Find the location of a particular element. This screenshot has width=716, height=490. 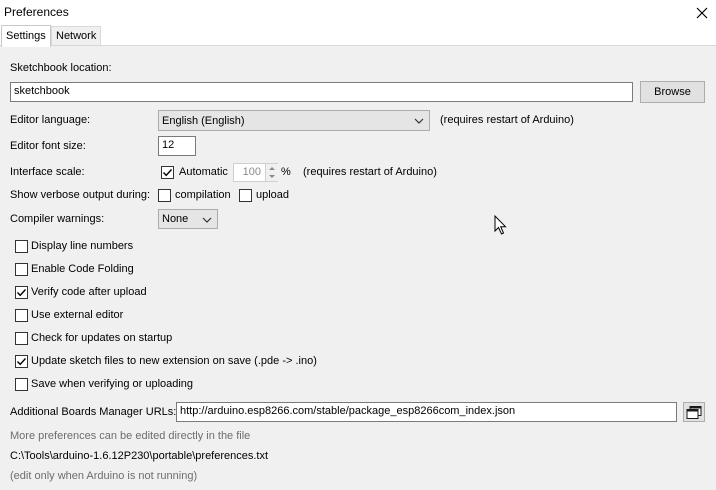

verbose-upload-label: upload is located at coordinates (273, 195).